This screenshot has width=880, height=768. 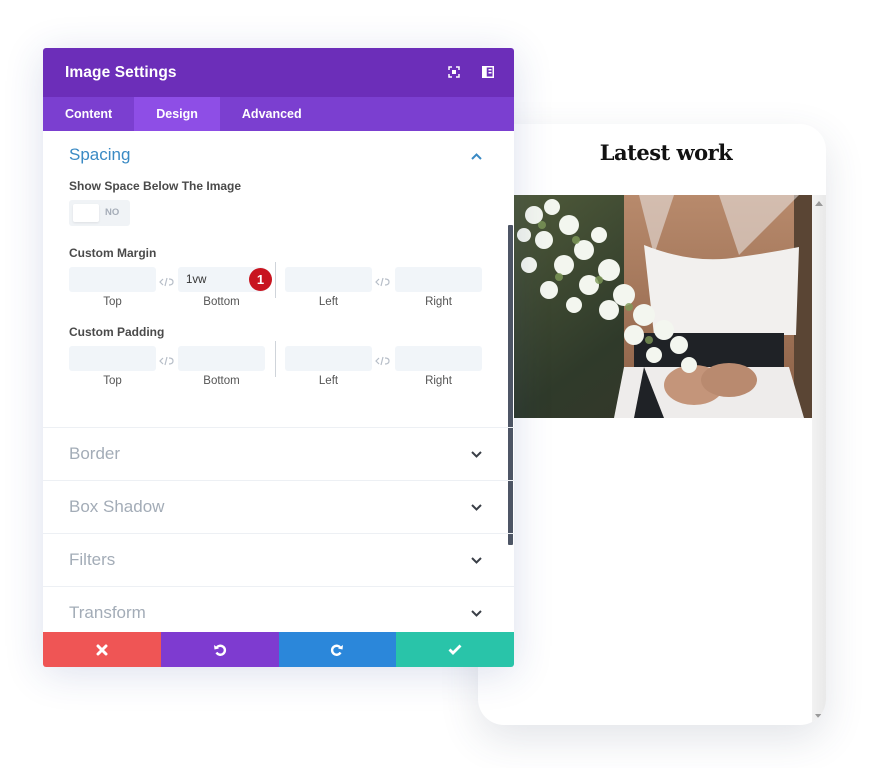 What do you see at coordinates (438, 279) in the screenshot?
I see `margin-right-input` at bounding box center [438, 279].